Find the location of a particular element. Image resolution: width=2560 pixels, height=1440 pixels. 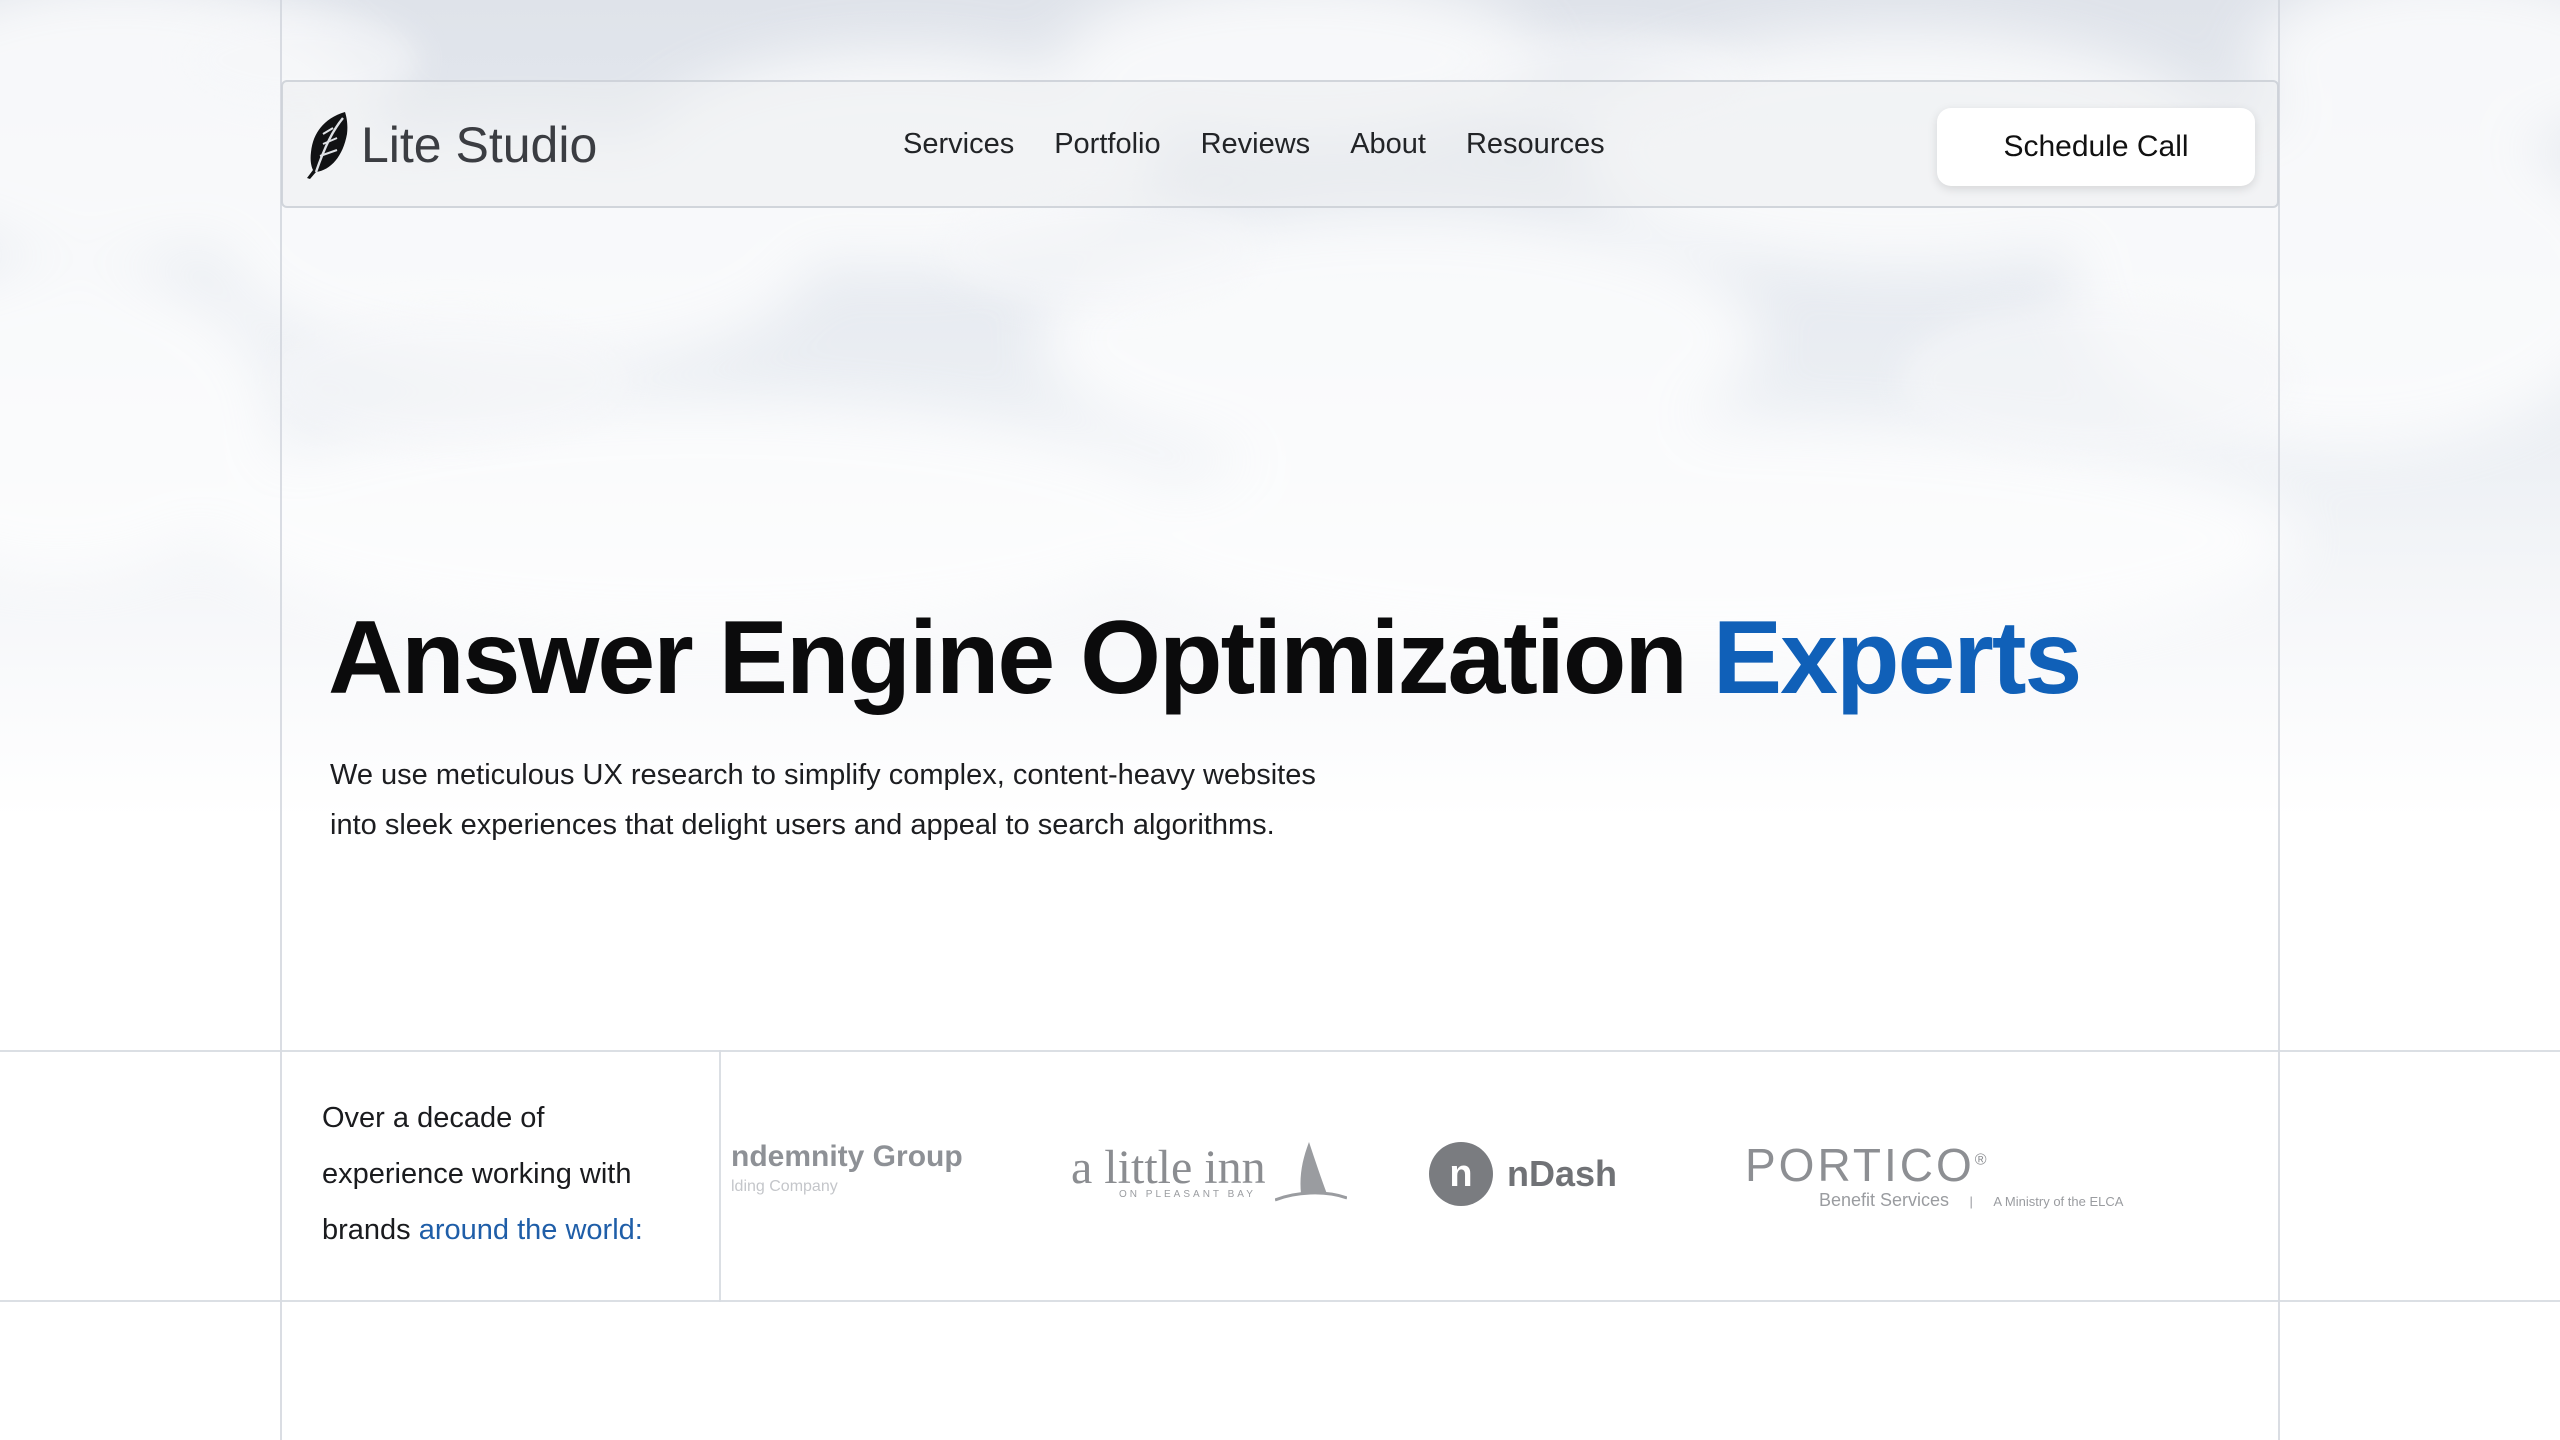

schedule-call-button: Schedule Call is located at coordinates (2096, 147).